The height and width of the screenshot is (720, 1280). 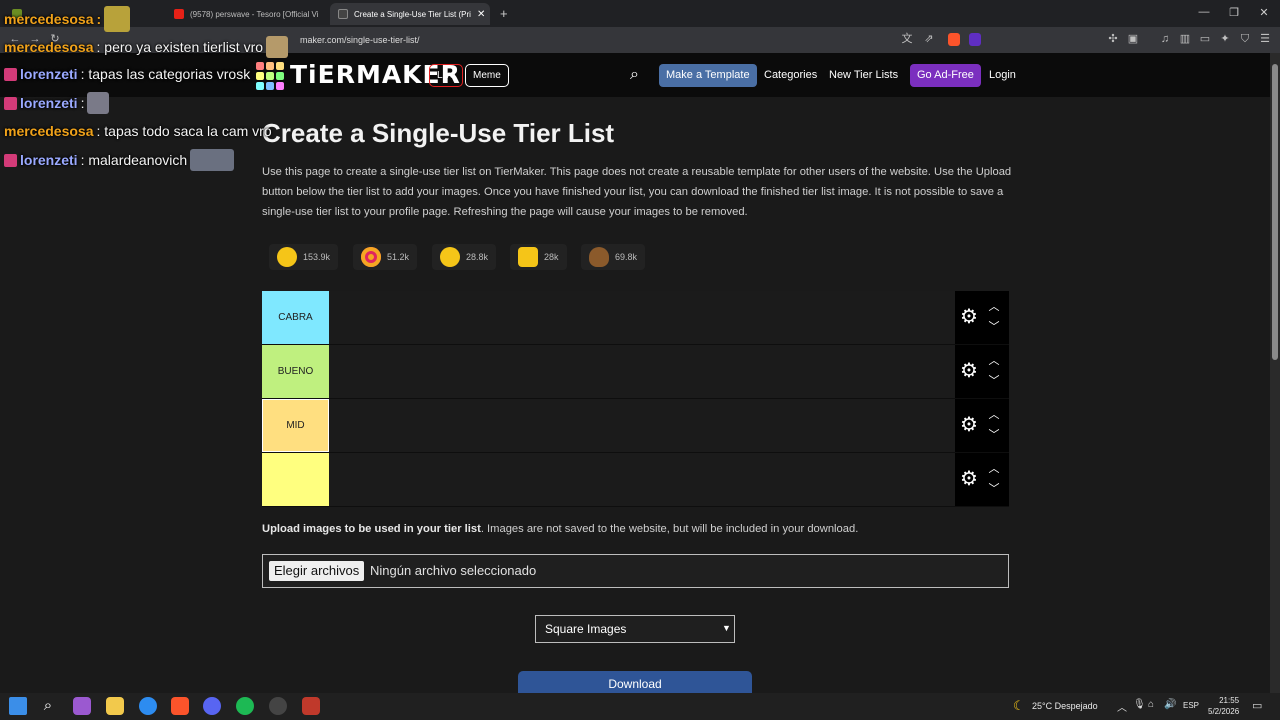 What do you see at coordinates (311, 706) in the screenshot?
I see `app-icon` at bounding box center [311, 706].